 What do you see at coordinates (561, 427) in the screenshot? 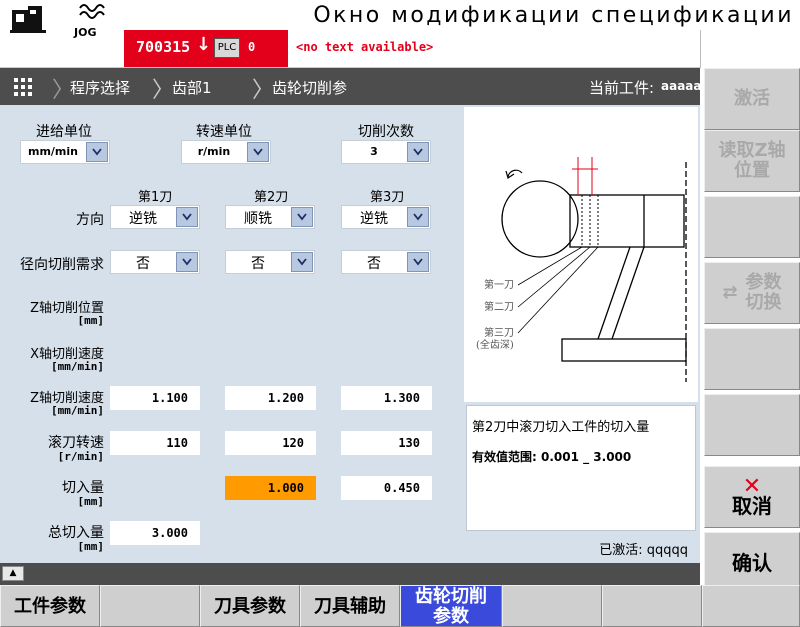
I see `help-title: 第2刀中滚刀切入工件的切入量` at bounding box center [561, 427].